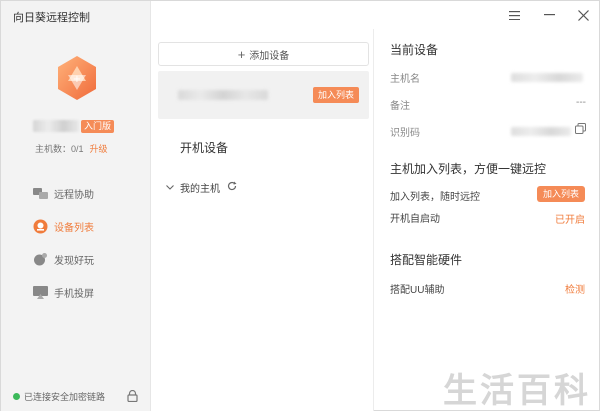 This screenshot has width=600, height=411. What do you see at coordinates (40, 293) in the screenshot?
I see `screen-cast-icon` at bounding box center [40, 293].